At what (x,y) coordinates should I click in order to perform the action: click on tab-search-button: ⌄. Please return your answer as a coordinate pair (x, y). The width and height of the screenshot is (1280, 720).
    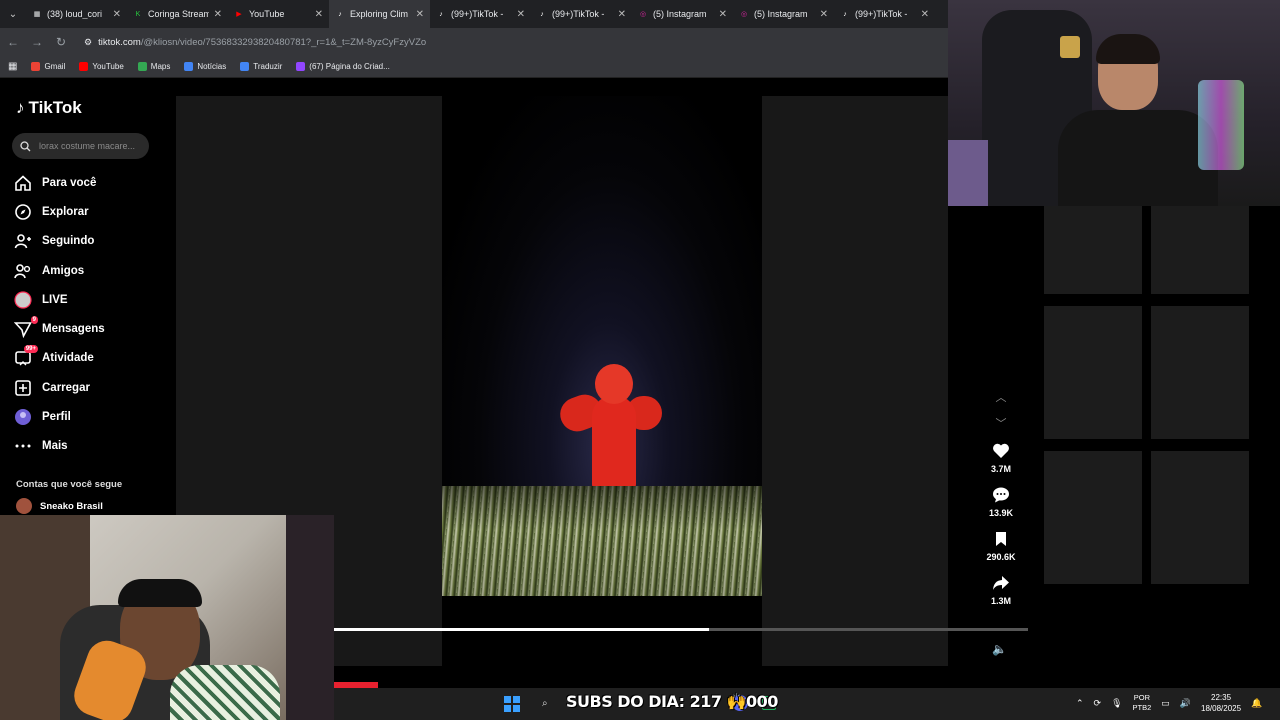
    Looking at the image, I should click on (13, 14).